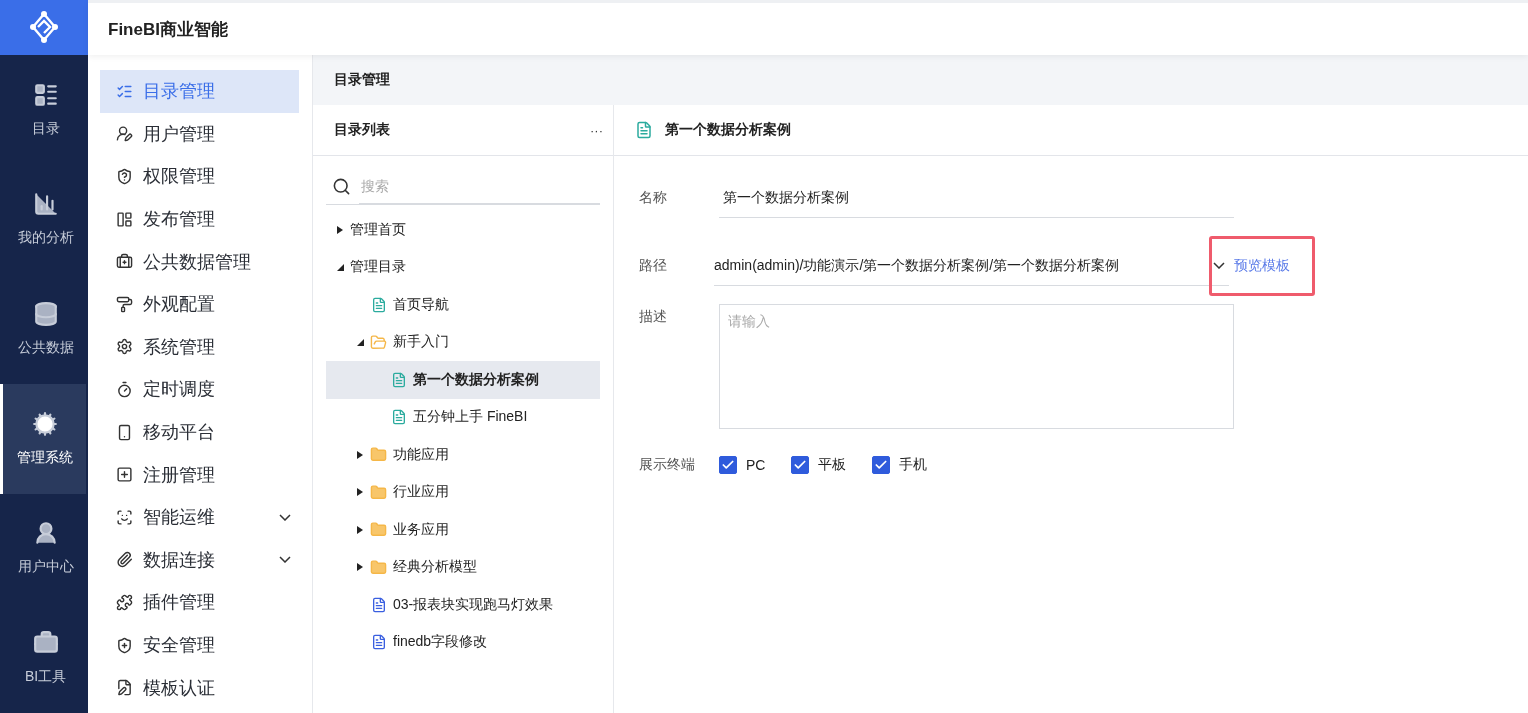 Image resolution: width=1528 pixels, height=713 pixels. What do you see at coordinates (378, 267) in the screenshot?
I see `tree-item-label: 管理目录` at bounding box center [378, 267].